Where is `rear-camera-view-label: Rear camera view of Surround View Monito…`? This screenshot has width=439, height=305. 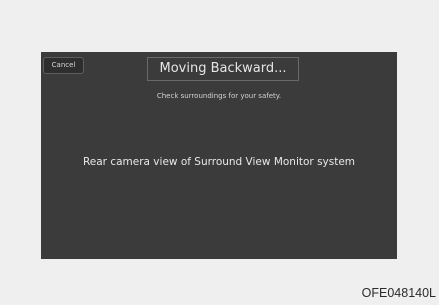 rear-camera-view-label: Rear camera view of Surround View Monito… is located at coordinates (219, 162).